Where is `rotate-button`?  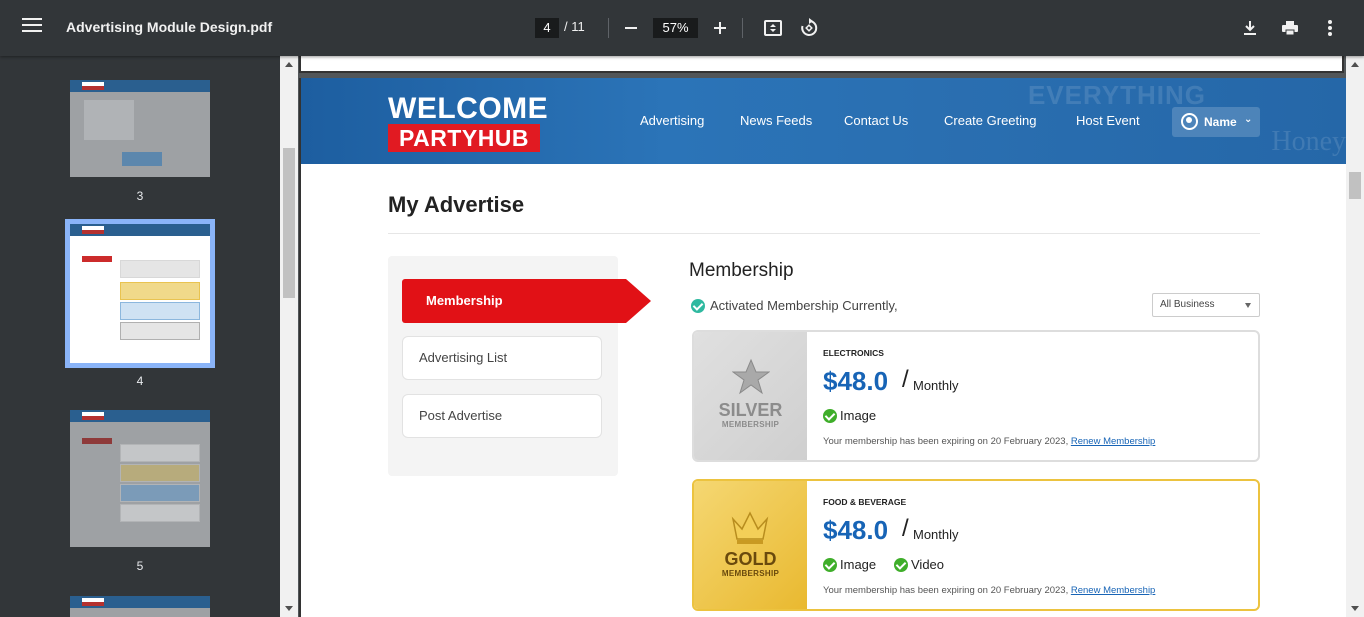 rotate-button is located at coordinates (809, 28).